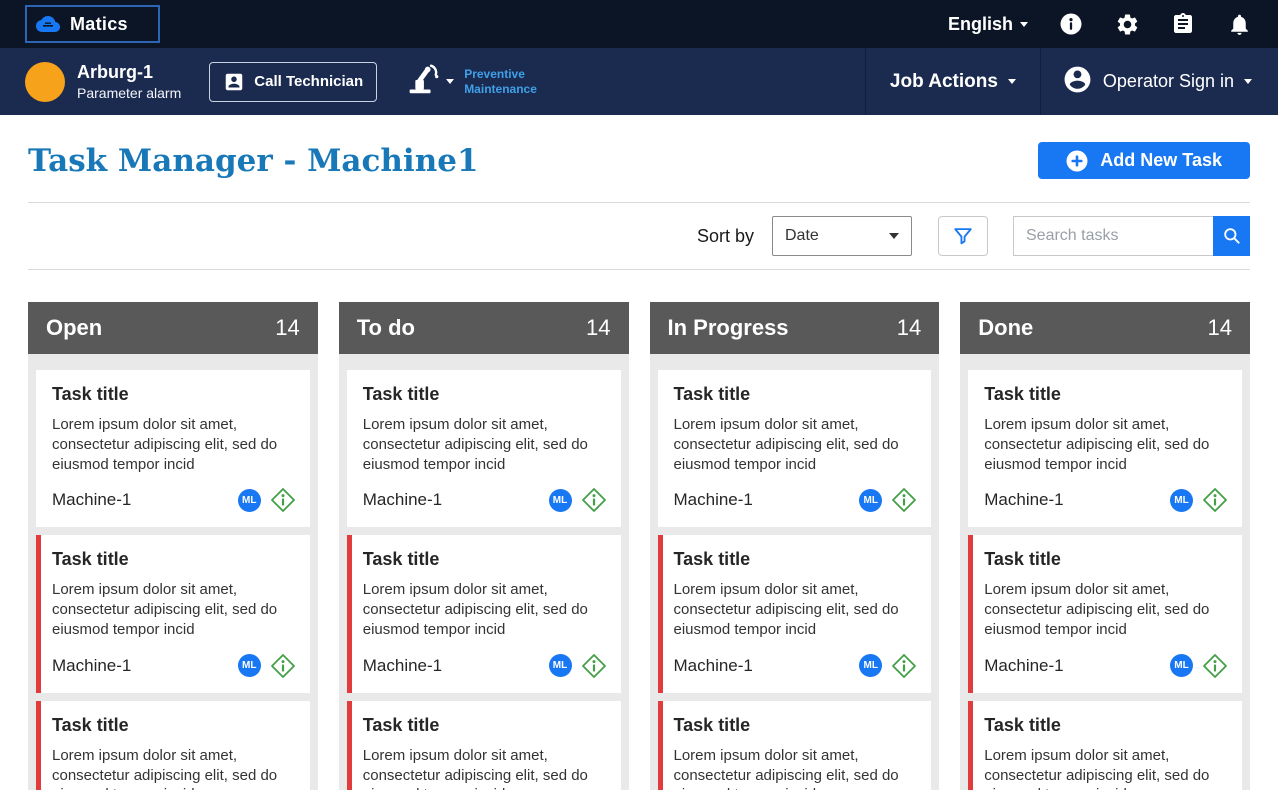 The height and width of the screenshot is (798, 1278). I want to click on add-new-task-button: Add New Task, so click(1144, 160).